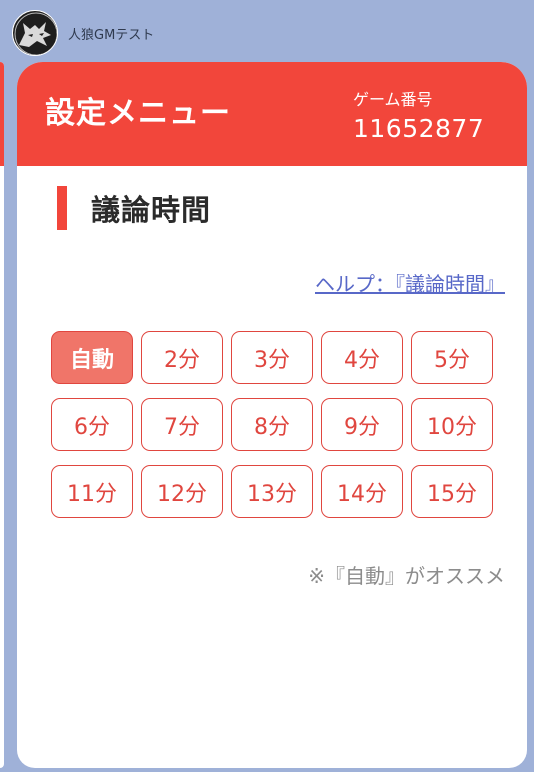 This screenshot has width=534, height=772. What do you see at coordinates (406, 576) in the screenshot?
I see `recommendation-note: ※『自動』がオススメ` at bounding box center [406, 576].